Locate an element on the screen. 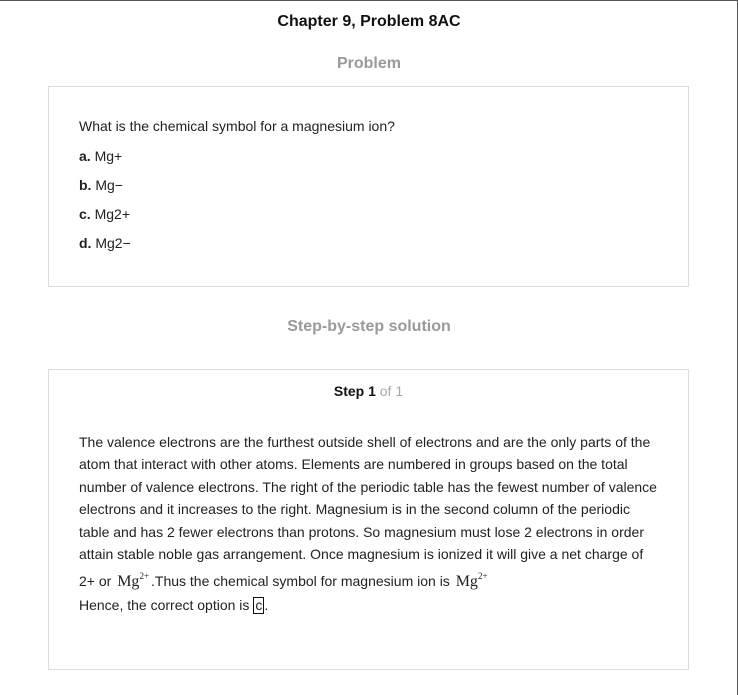  formula-mg2plus-answer: Mg2+ is located at coordinates (472, 581).